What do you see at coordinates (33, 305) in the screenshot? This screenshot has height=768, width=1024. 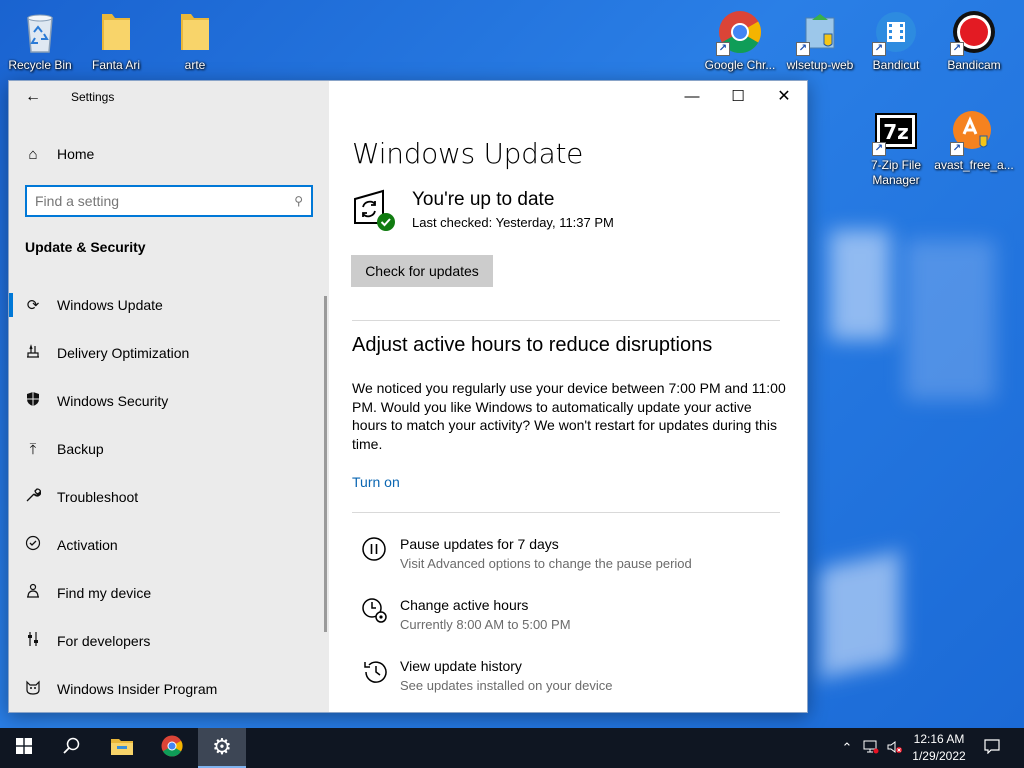 I see `sync-icon: ⟳` at bounding box center [33, 305].